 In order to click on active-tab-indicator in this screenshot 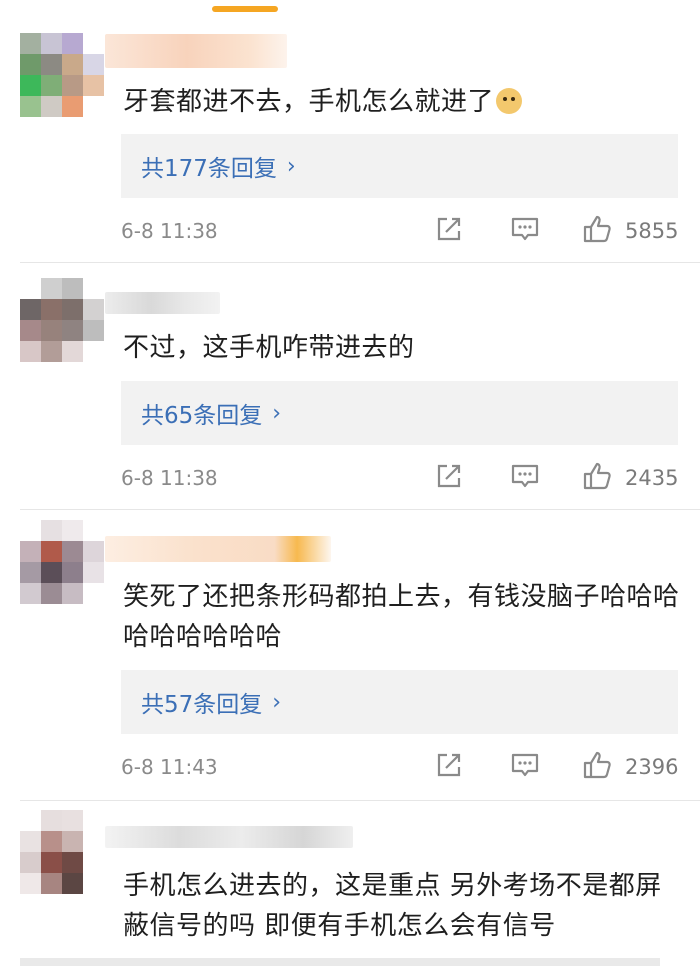, I will do `click(245, 9)`.